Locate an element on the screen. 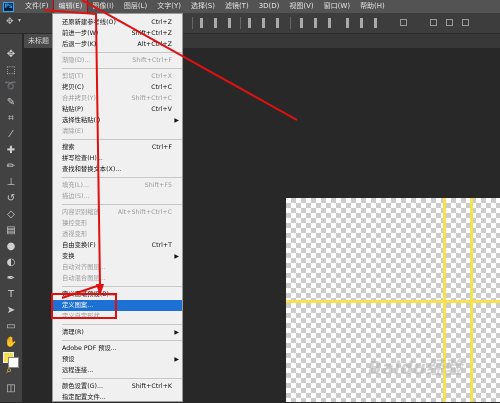 The image size is (500, 403). hand-icon: ✋ is located at coordinates (11, 343).